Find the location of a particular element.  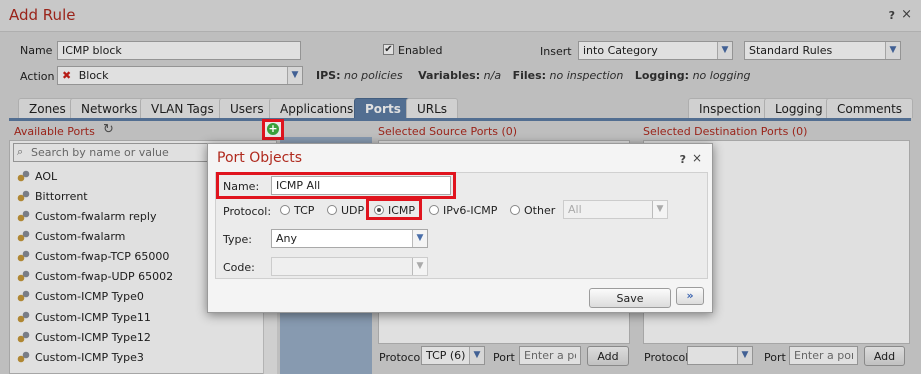

help-icon: ? is located at coordinates (683, 159).